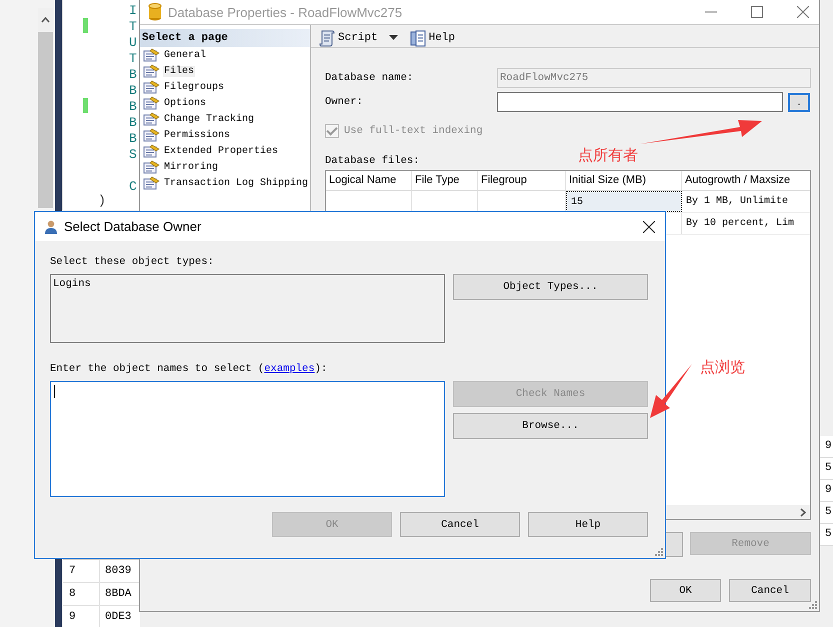 Image resolution: width=833 pixels, height=627 pixels. What do you see at coordinates (225, 119) in the screenshot?
I see `page-item: Change Tracking` at bounding box center [225, 119].